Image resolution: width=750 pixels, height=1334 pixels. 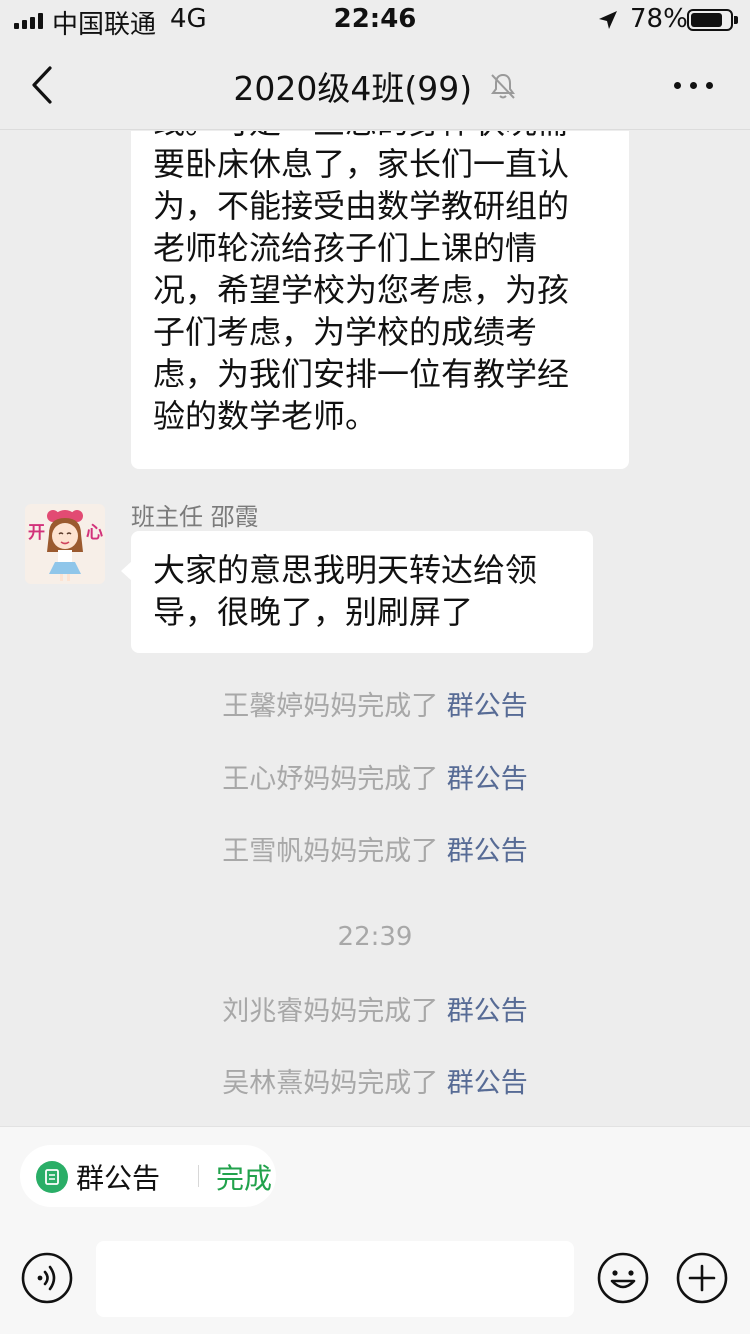 I want to click on message-bubble: 大家的意思我明天转达给领 导，很晚了，别刷屏了, so click(x=357, y=592).